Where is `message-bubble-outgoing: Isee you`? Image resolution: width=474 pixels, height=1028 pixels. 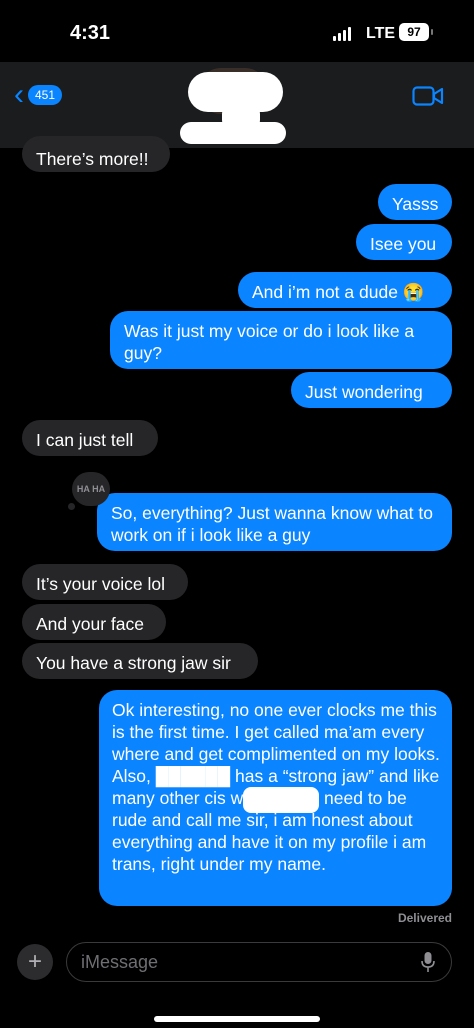 message-bubble-outgoing: Isee you is located at coordinates (404, 242).